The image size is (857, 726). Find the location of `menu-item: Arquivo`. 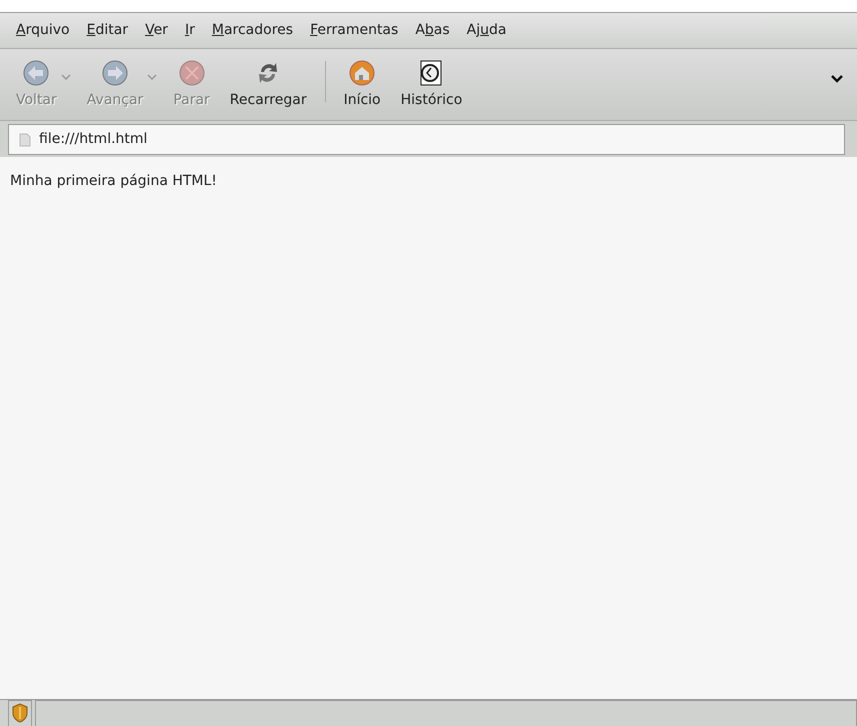

menu-item: Arquivo is located at coordinates (43, 30).